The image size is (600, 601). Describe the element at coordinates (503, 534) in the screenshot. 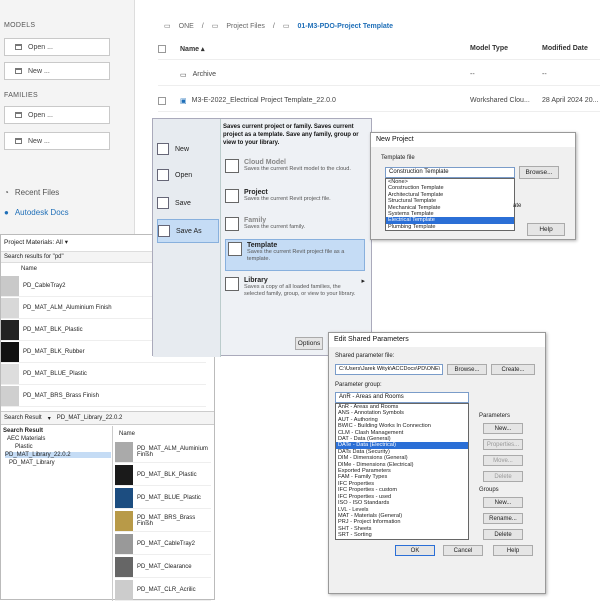

I see `group-delete-button: Delete` at that location.